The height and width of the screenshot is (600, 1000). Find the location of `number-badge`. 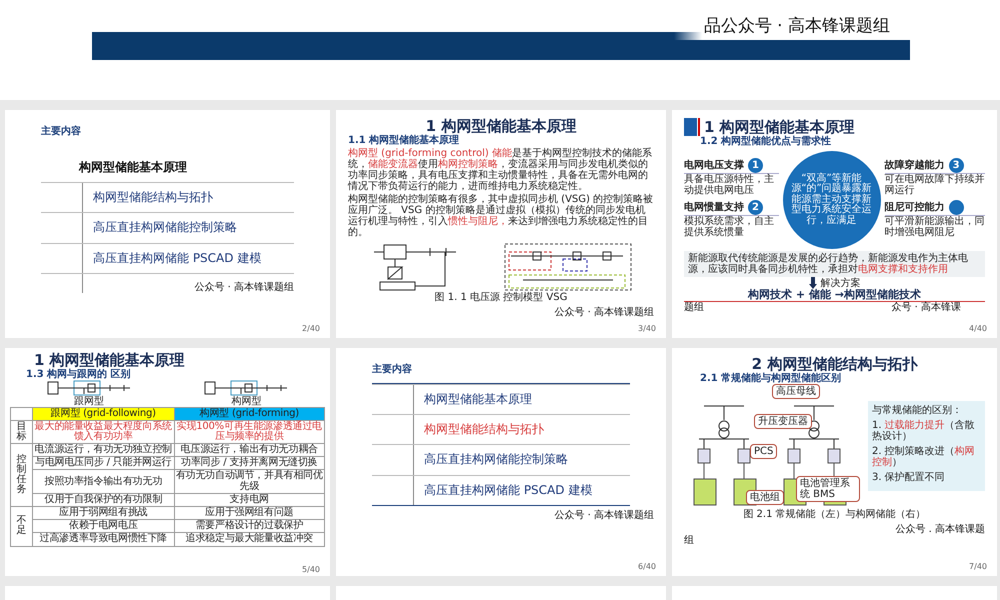

number-badge is located at coordinates (956, 207).